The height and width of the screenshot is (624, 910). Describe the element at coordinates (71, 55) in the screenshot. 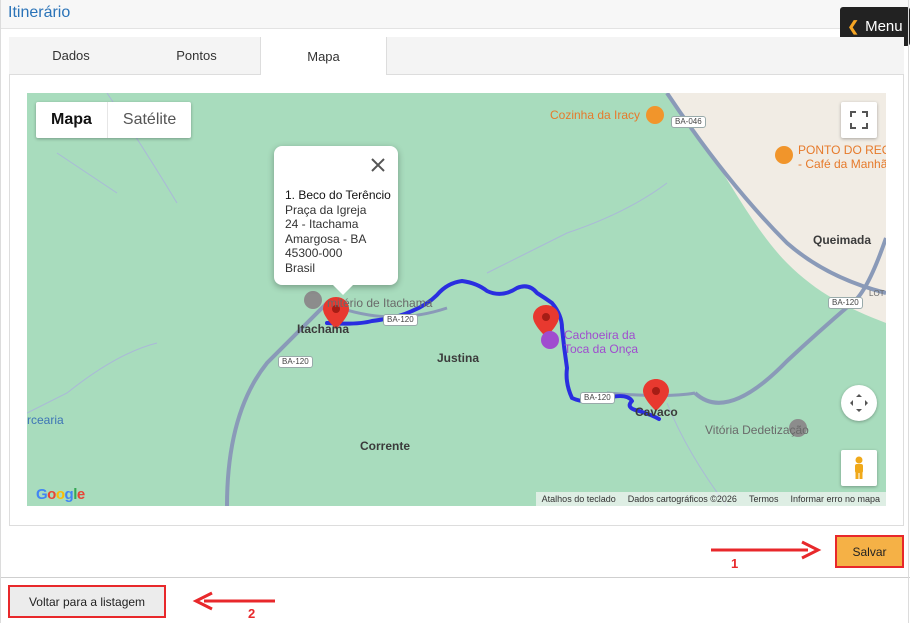

I see `tab-dados: Dados` at that location.